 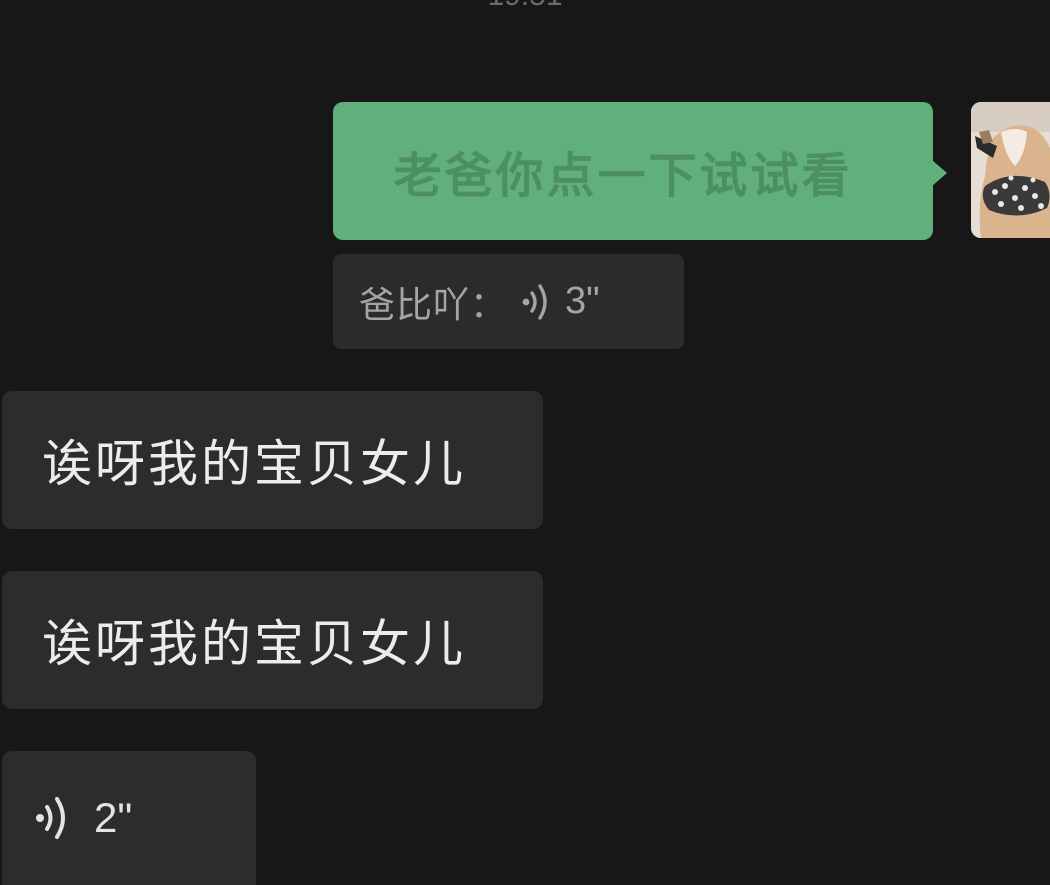 I want to click on quoted-voice-reference: 爸比吖： 3", so click(x=508, y=301).